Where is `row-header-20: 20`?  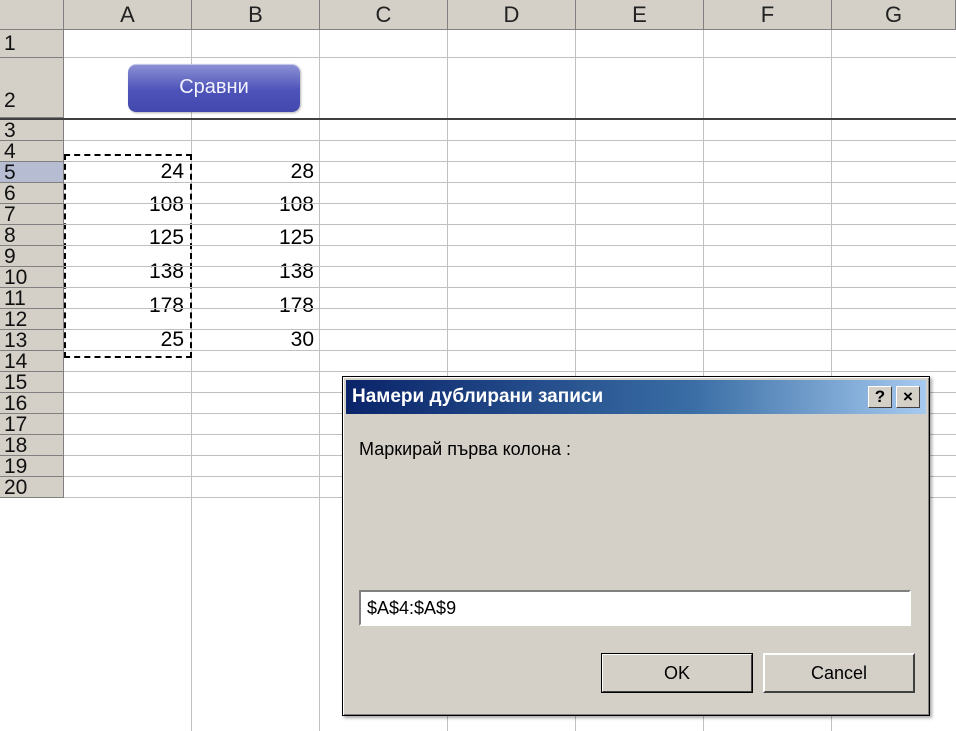
row-header-20: 20 is located at coordinates (32, 487).